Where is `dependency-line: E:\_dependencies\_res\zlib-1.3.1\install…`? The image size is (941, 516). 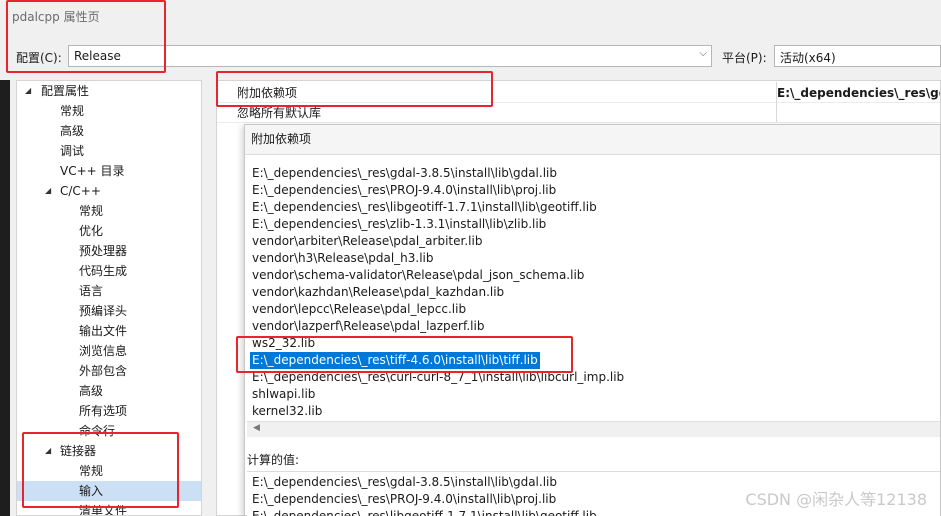
dependency-line: E:\_dependencies\_res\zlib-1.3.1\install… is located at coordinates (399, 224).